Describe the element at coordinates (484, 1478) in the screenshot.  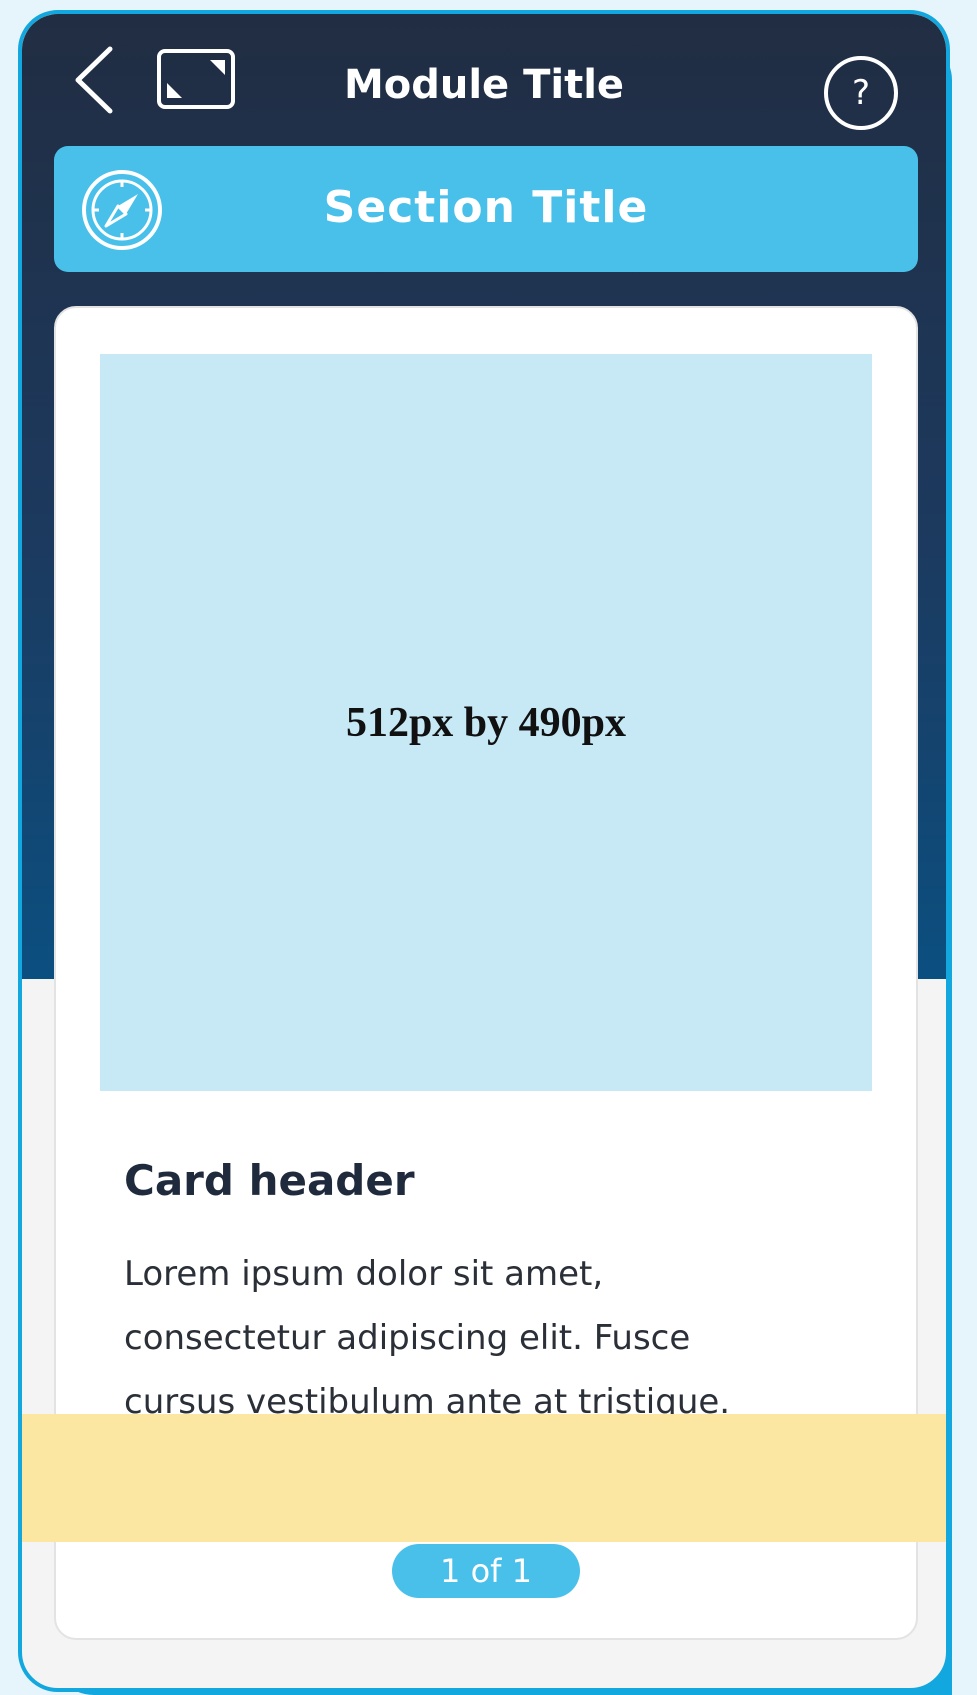
I see `highlight-band` at that location.